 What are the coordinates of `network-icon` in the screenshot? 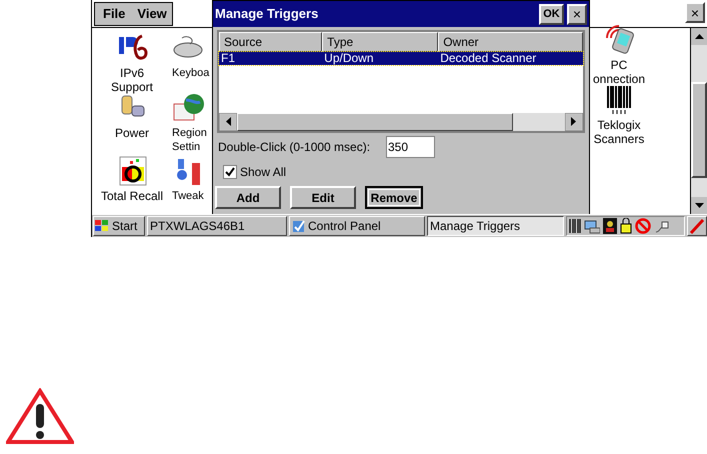 It's located at (592, 226).